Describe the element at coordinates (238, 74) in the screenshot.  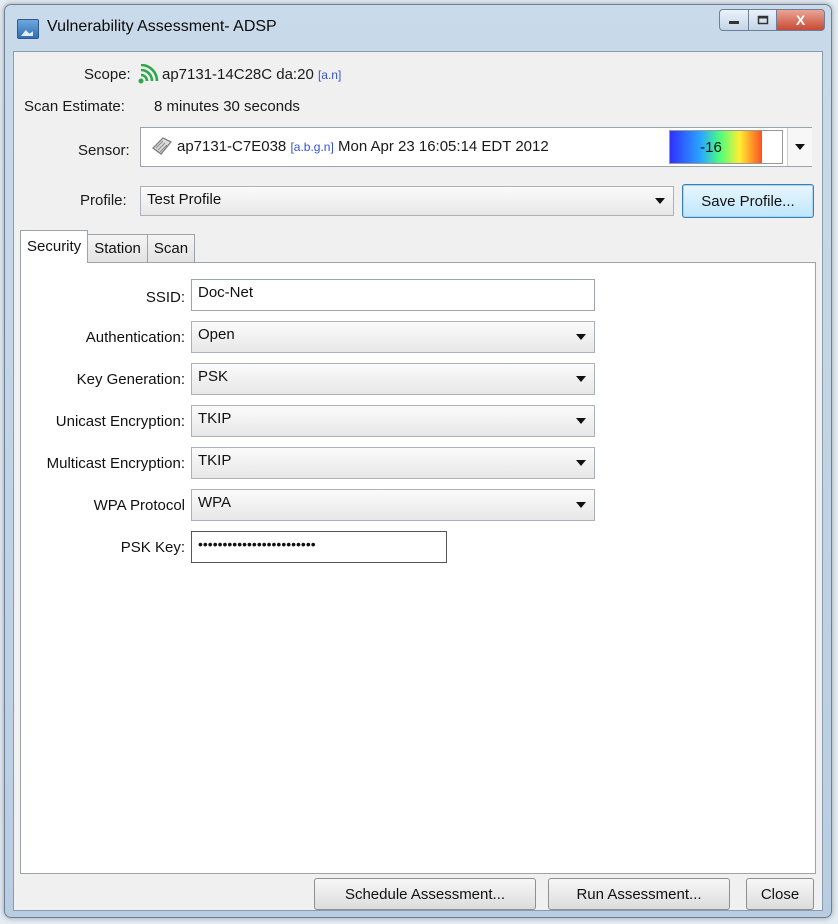
I see `scope-device: ap7131-14C28C da:20` at that location.